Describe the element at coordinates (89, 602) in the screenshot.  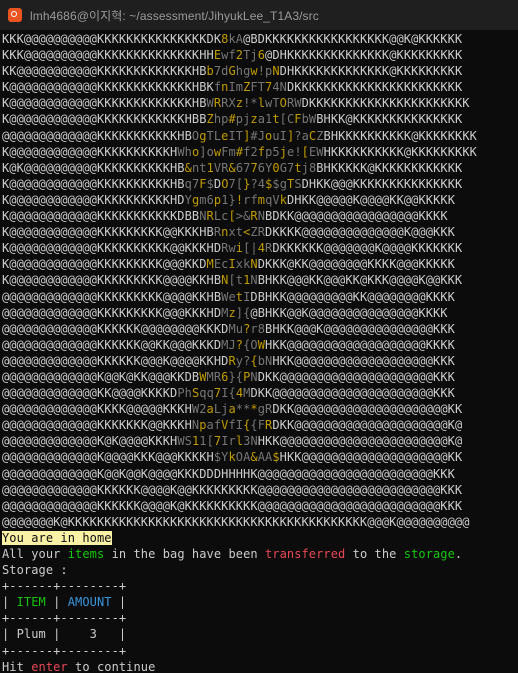
I see `header-amount: AMOUNT` at that location.